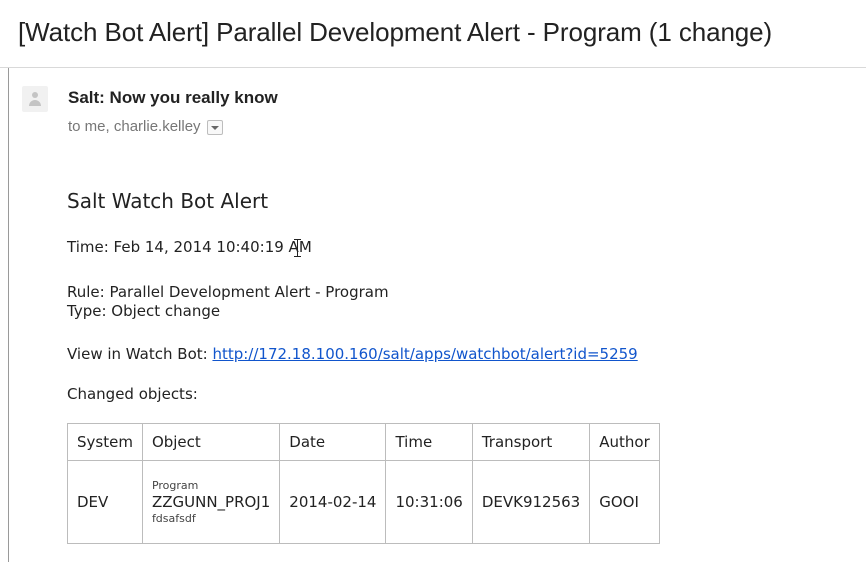  Describe the element at coordinates (168, 201) in the screenshot. I see `alert-heading: Salt Watch Bot Alert` at that location.